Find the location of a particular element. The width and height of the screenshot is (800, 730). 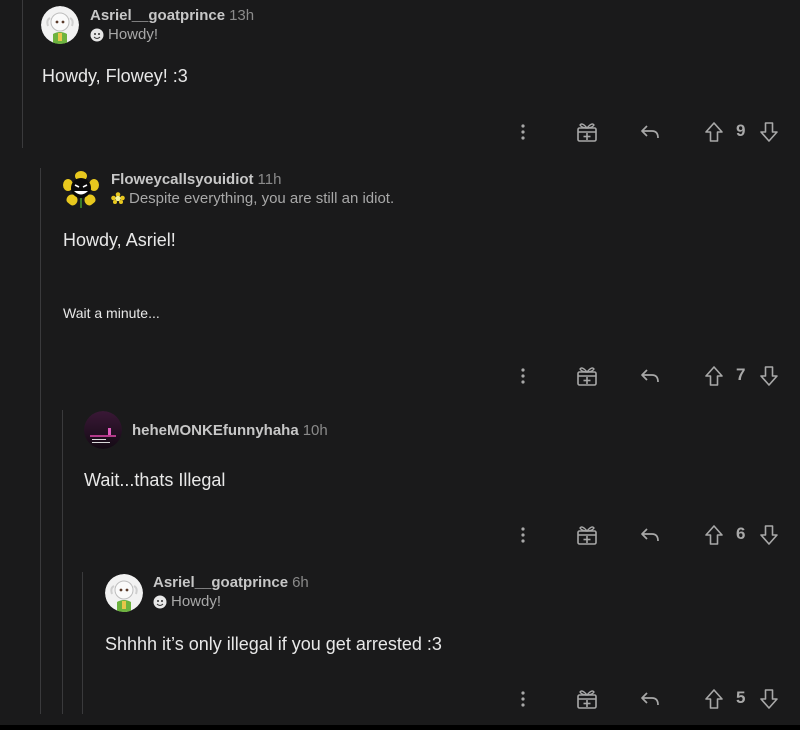

more-options-icon is located at coordinates (523, 699).